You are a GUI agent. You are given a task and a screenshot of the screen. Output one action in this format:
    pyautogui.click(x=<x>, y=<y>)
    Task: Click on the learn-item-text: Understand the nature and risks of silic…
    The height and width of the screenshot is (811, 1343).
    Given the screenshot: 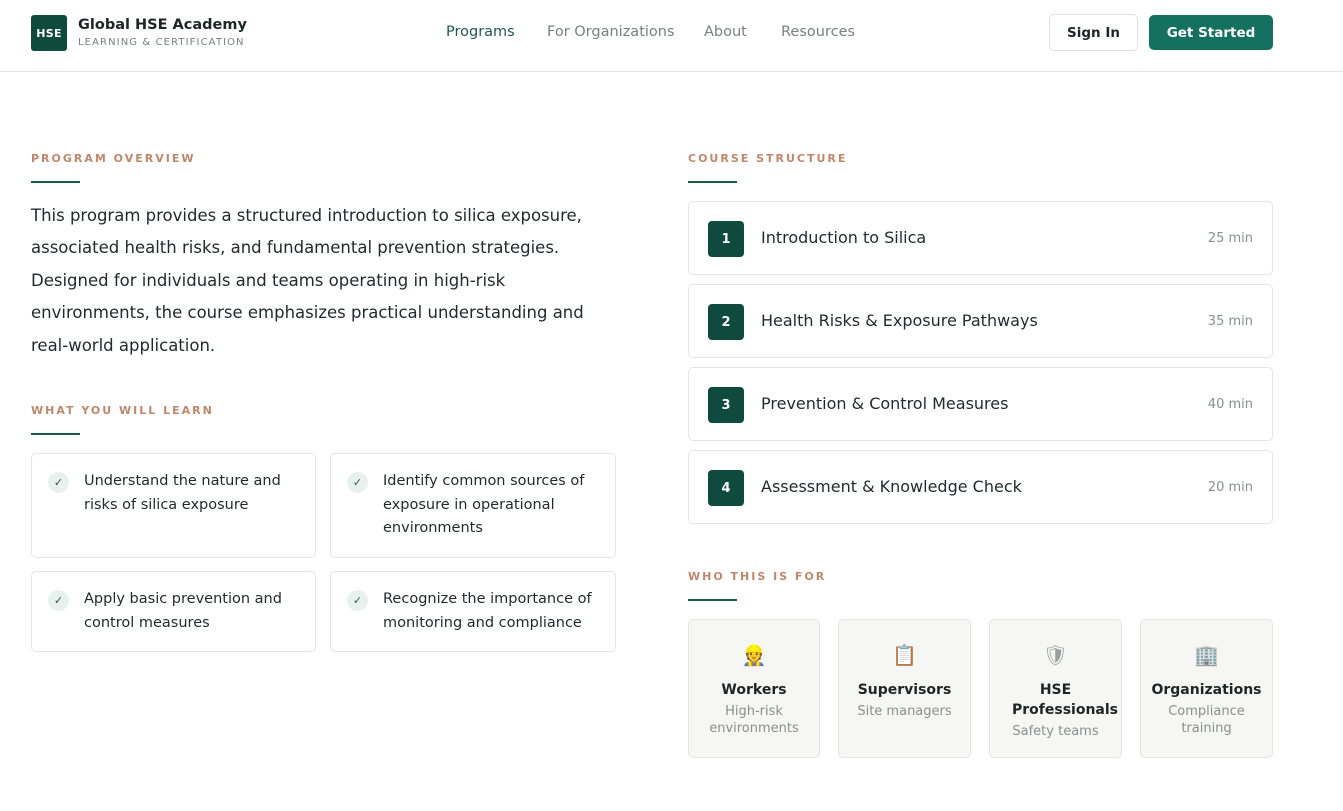 What is the action you would take?
    pyautogui.click(x=182, y=493)
    